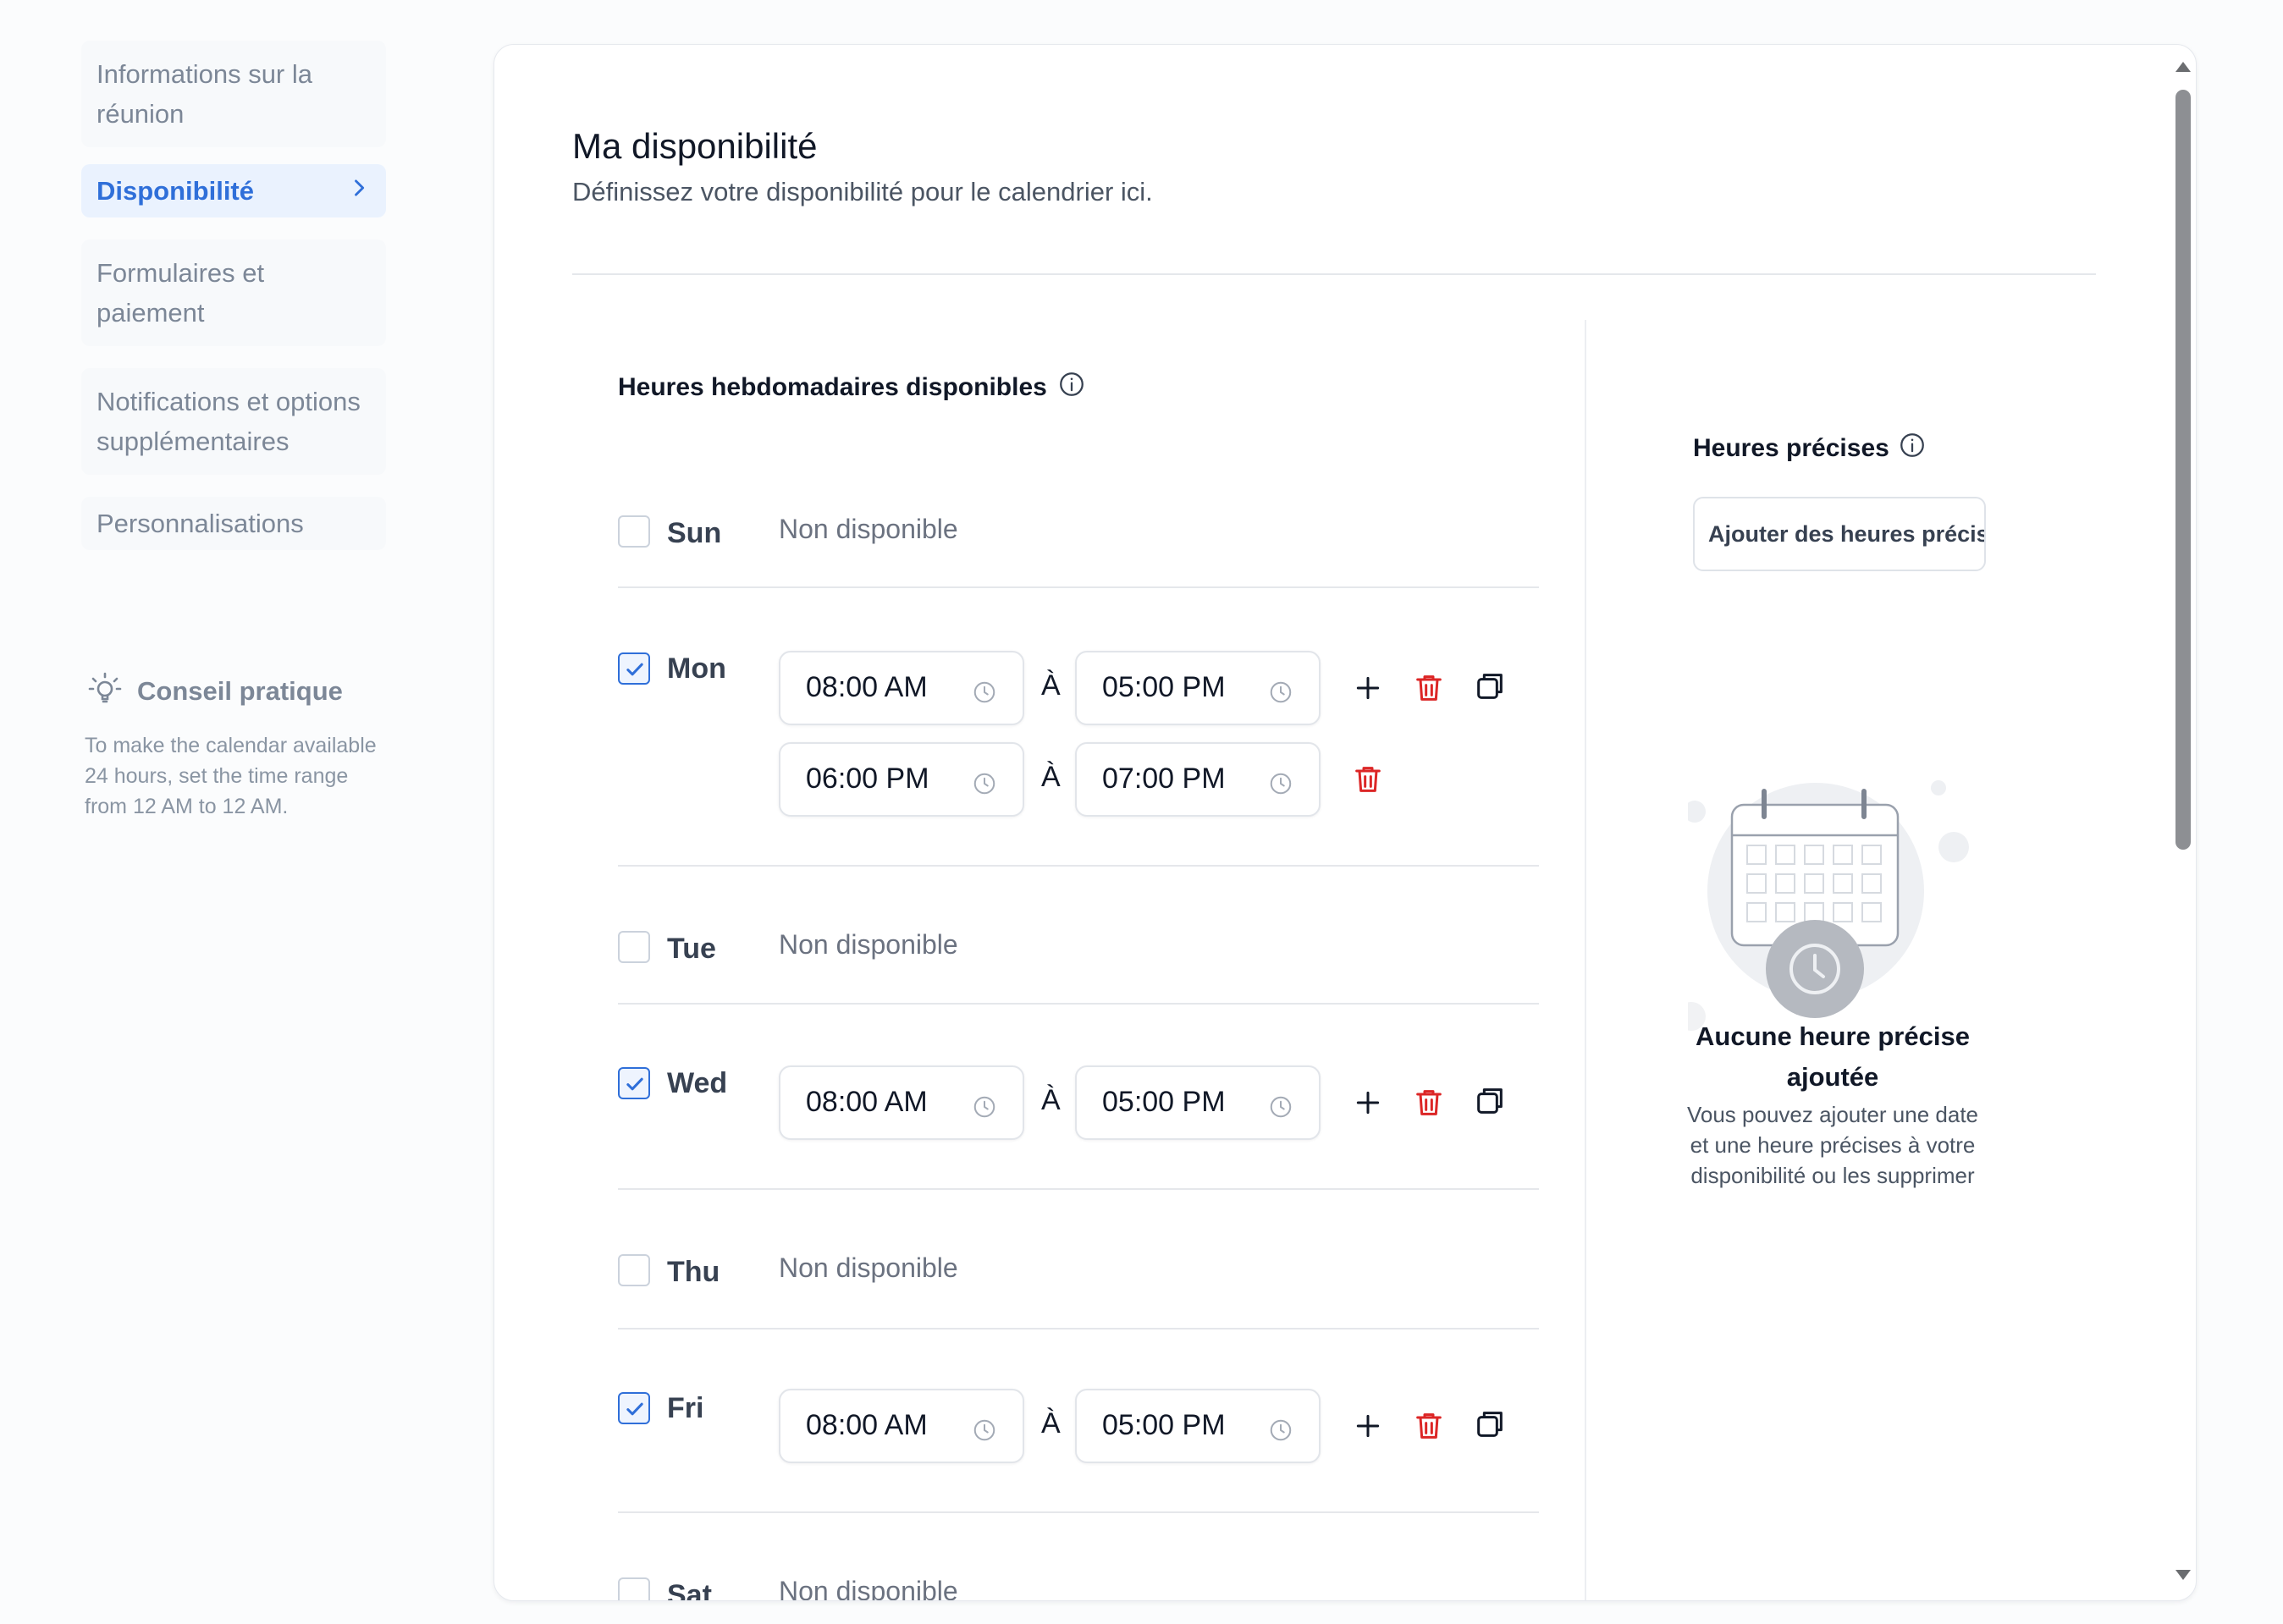  What do you see at coordinates (694, 533) in the screenshot?
I see `day-label-sun: Sun` at bounding box center [694, 533].